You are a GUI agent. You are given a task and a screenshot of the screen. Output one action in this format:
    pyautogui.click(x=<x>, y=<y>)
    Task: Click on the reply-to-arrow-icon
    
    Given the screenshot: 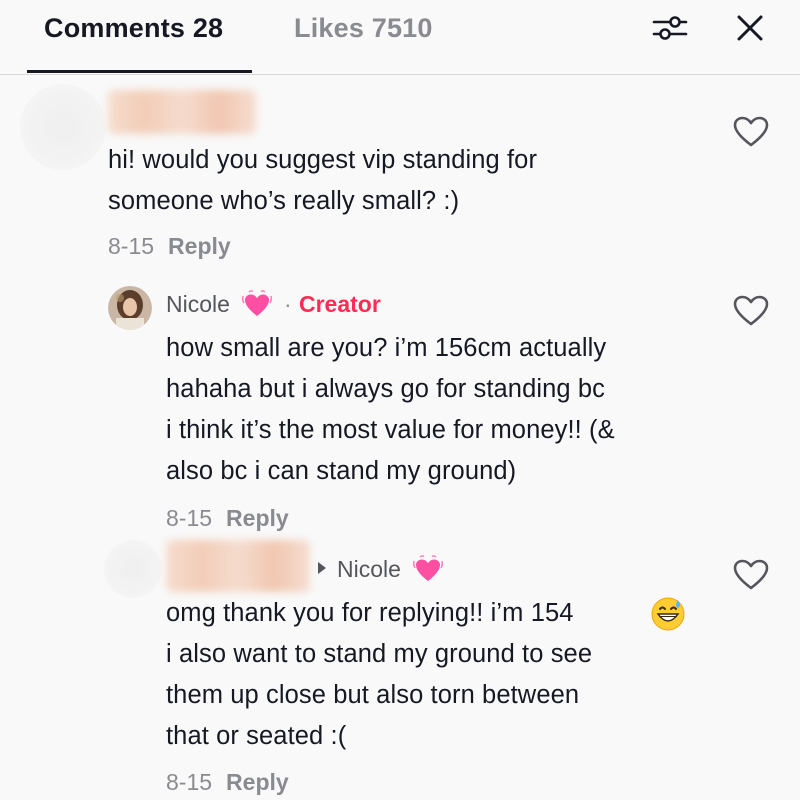 What is the action you would take?
    pyautogui.click(x=322, y=568)
    